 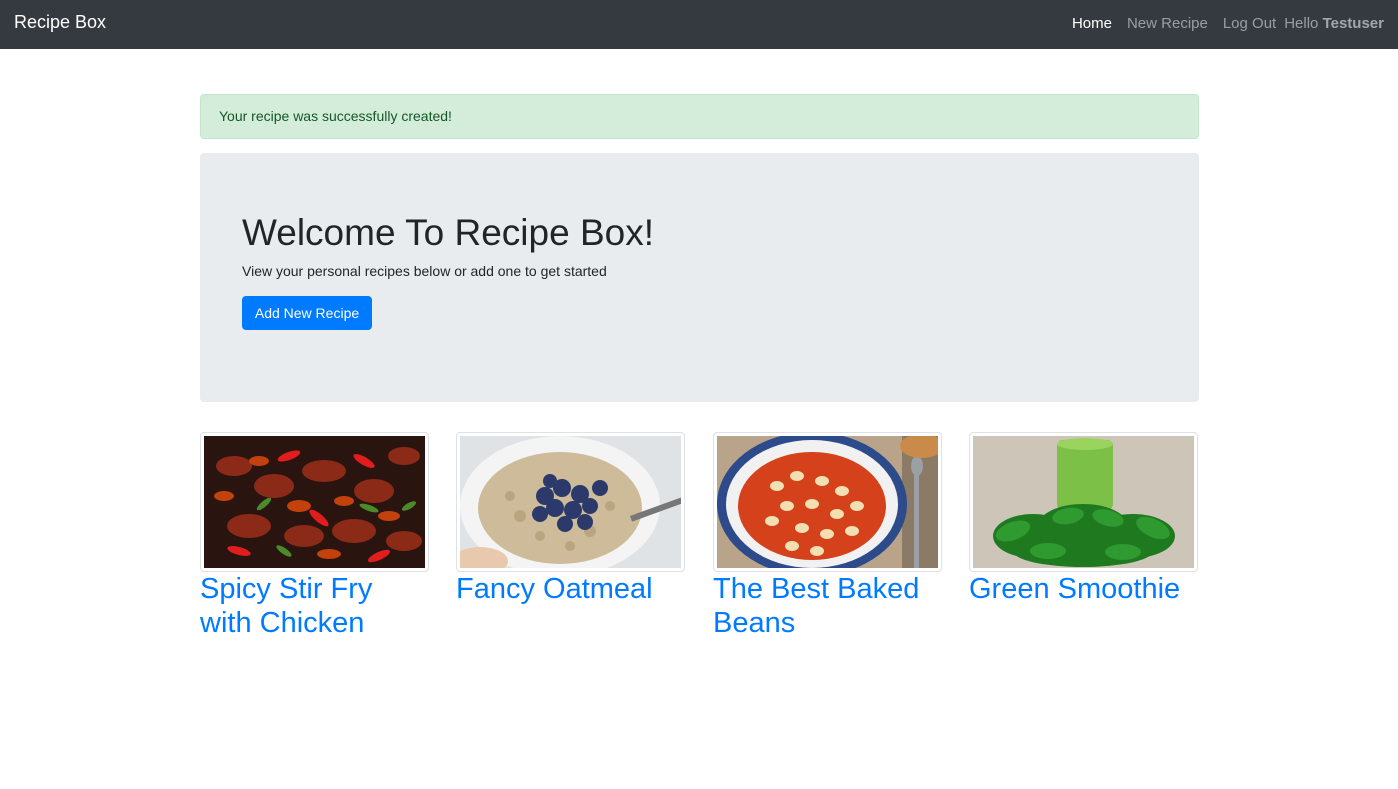 I want to click on brand-link: Recipe Box, so click(x=60, y=22).